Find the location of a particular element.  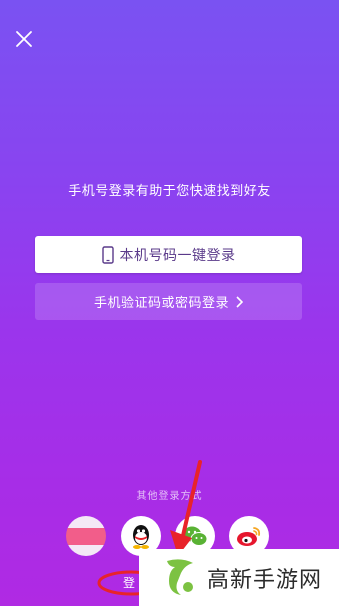

wechat-icon is located at coordinates (195, 536).